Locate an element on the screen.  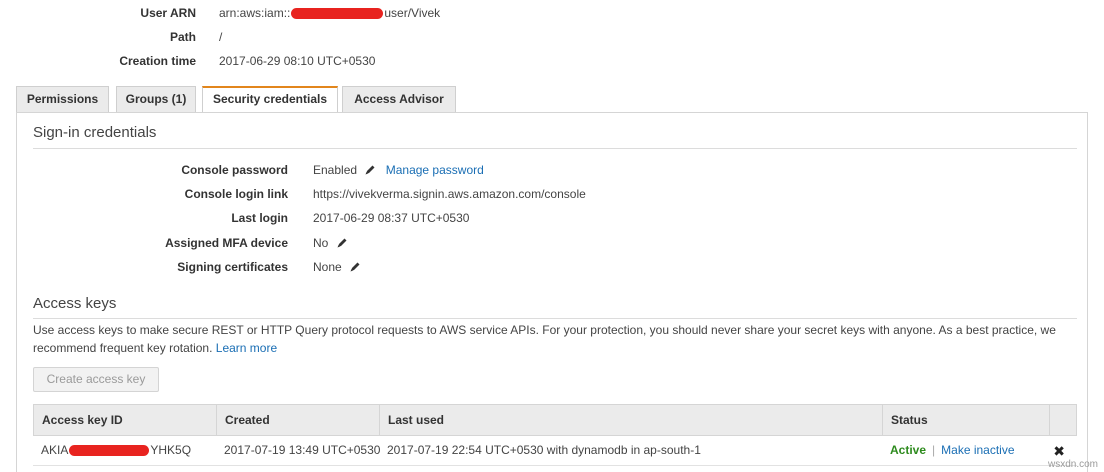
console-password-status: Enabled is located at coordinates (335, 170).